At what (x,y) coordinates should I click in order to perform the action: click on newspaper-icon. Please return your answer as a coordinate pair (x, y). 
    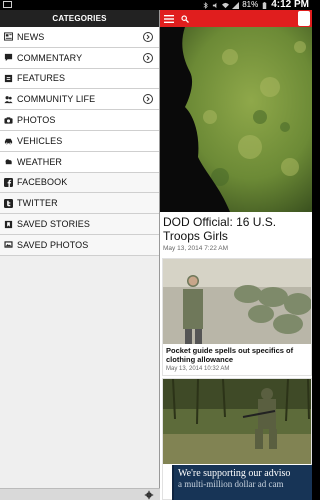
    Looking at the image, I should click on (8, 36).